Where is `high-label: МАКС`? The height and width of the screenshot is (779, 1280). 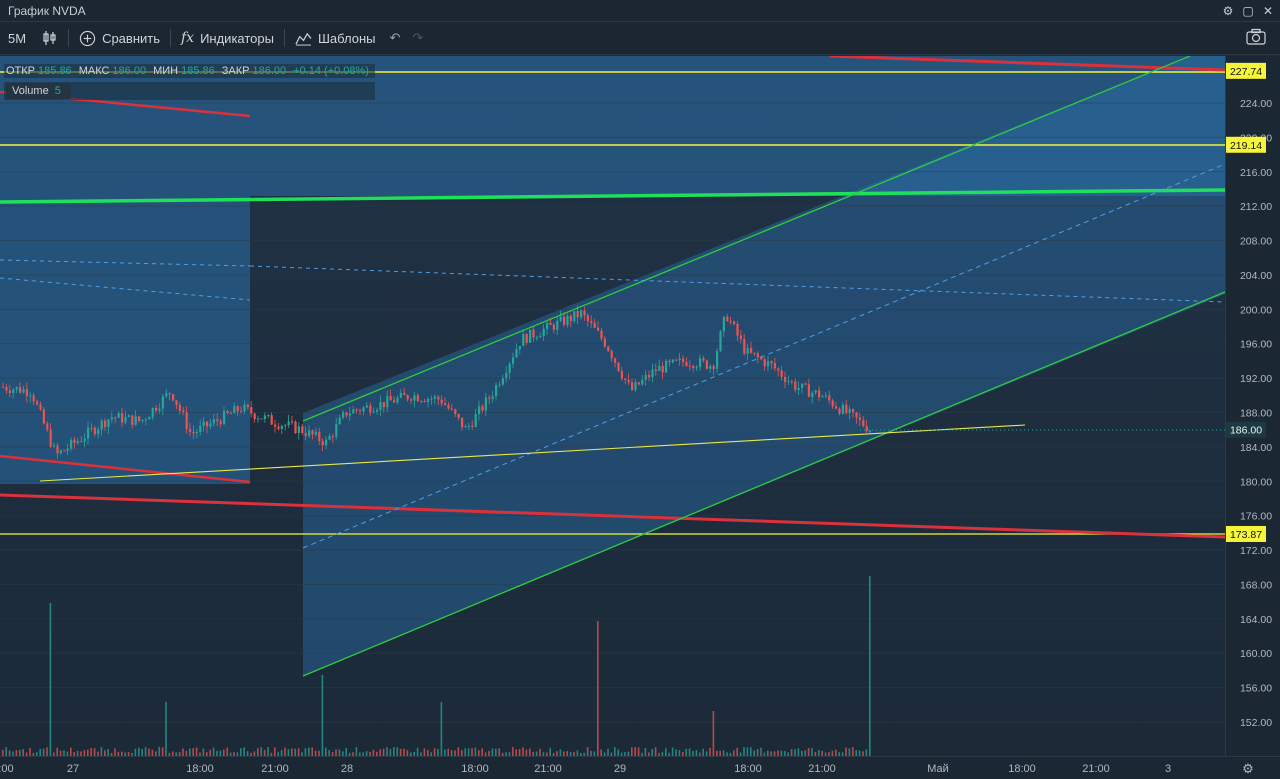
high-label: МАКС is located at coordinates (94, 71).